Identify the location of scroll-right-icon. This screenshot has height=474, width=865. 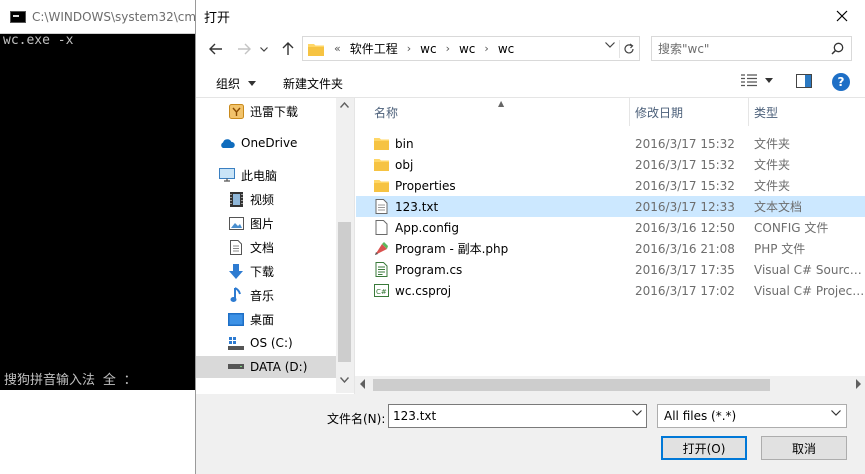
(858, 384).